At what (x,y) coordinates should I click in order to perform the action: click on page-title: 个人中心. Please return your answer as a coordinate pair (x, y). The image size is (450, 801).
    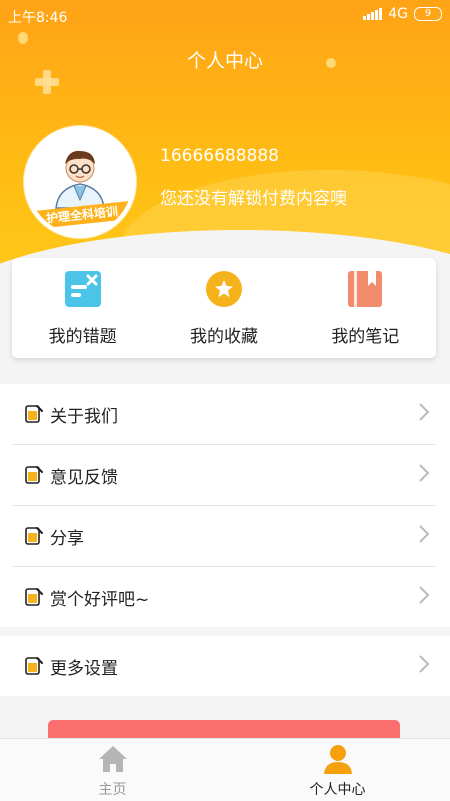
    Looking at the image, I should click on (224, 61).